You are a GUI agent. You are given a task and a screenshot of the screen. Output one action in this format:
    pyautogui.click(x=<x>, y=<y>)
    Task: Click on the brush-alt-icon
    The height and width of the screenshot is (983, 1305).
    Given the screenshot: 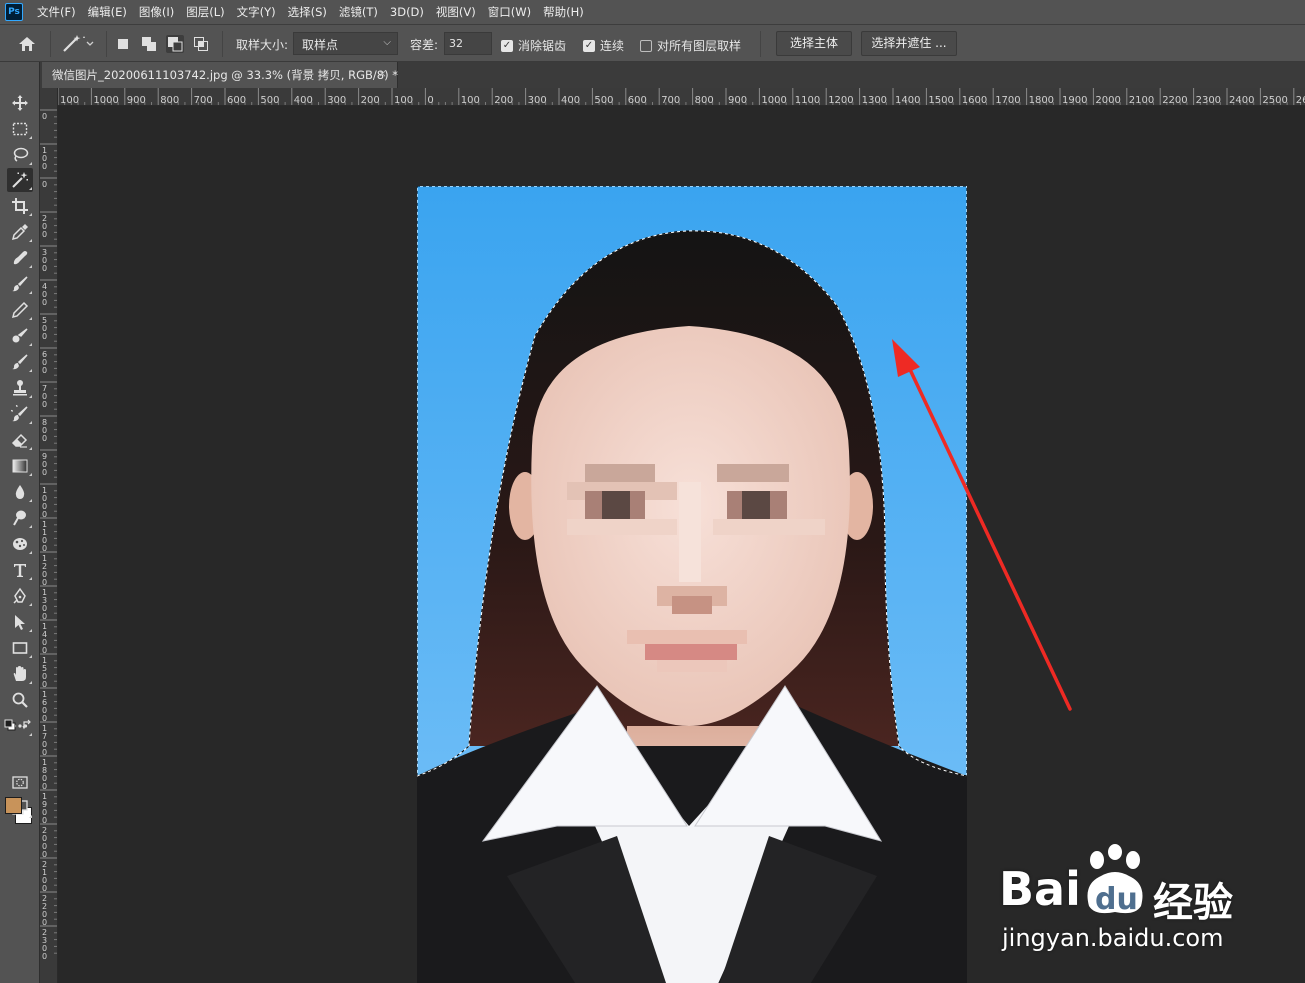 What is the action you would take?
    pyautogui.click(x=20, y=362)
    